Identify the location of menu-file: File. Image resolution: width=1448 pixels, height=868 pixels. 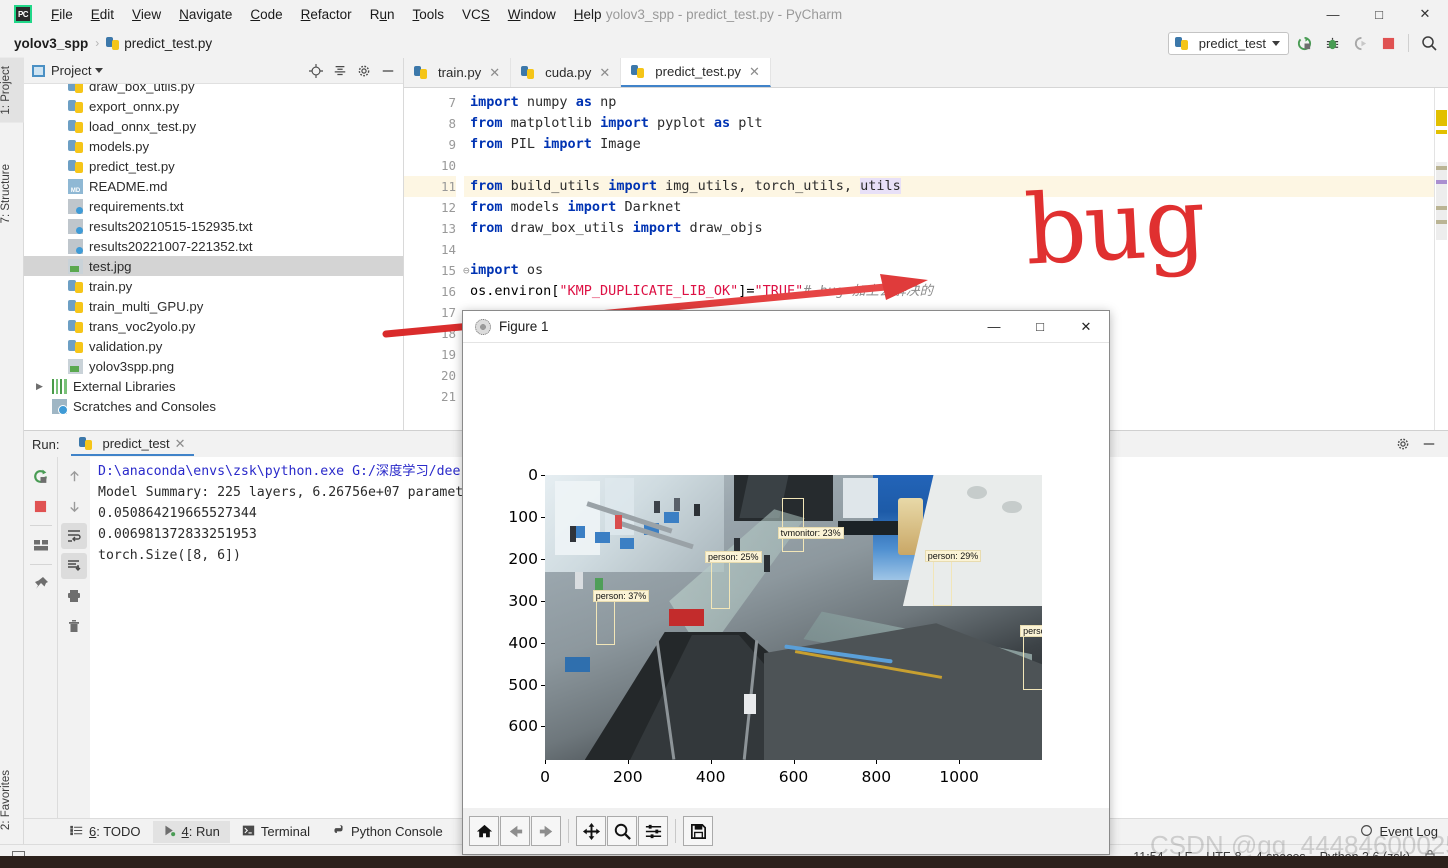
(62, 14).